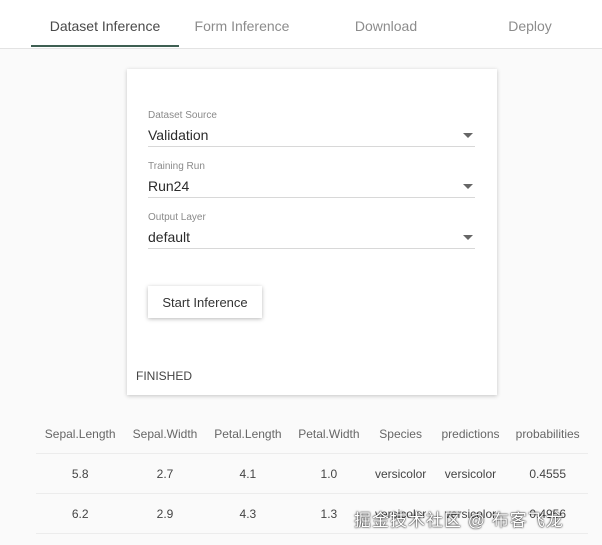 The height and width of the screenshot is (545, 602). What do you see at coordinates (329, 473) in the screenshot?
I see `table-cell: 1.0` at bounding box center [329, 473].